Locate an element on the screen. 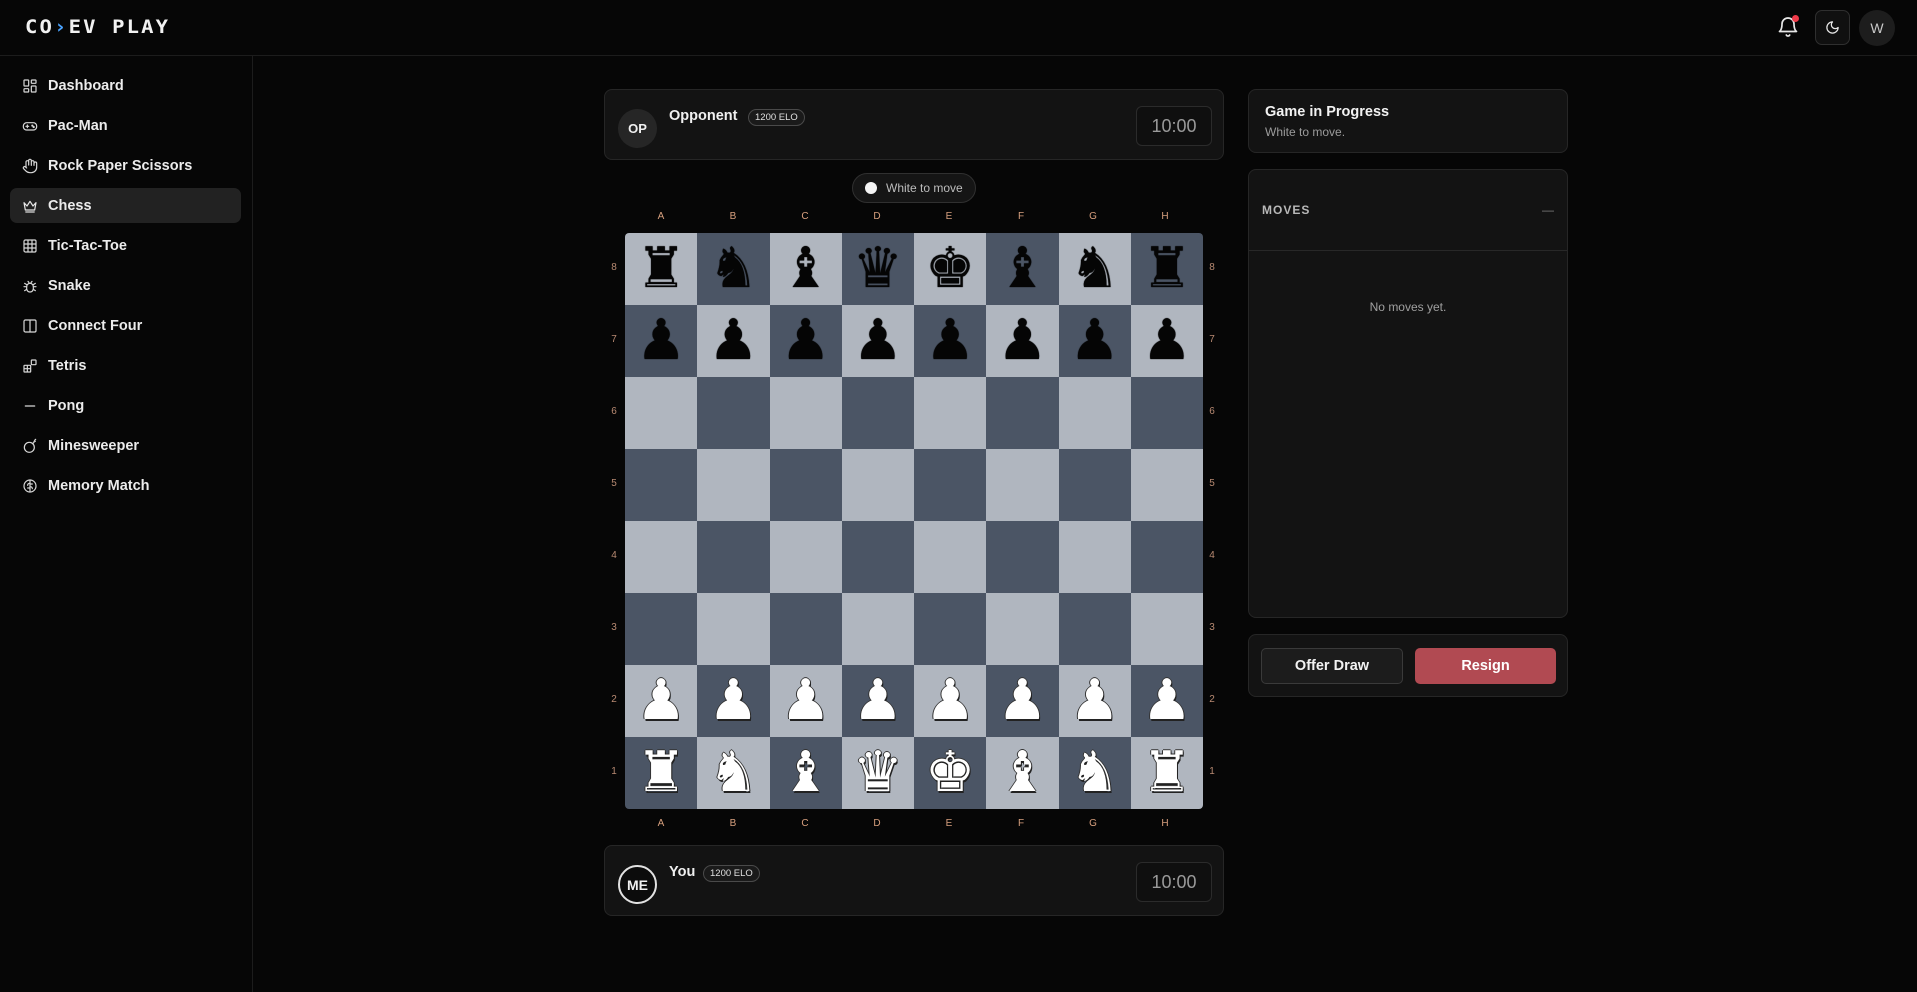 The height and width of the screenshot is (992, 1917). square-g8: ♞ is located at coordinates (1094, 269).